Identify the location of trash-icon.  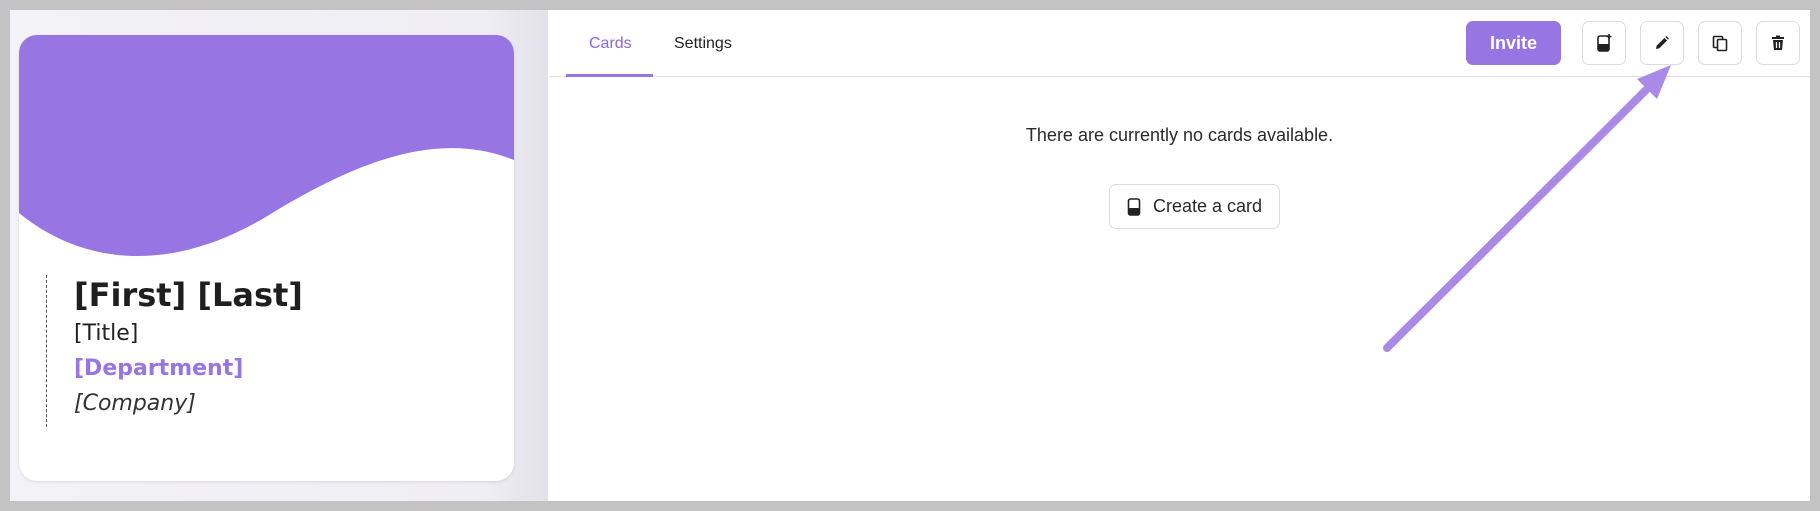
(1778, 42).